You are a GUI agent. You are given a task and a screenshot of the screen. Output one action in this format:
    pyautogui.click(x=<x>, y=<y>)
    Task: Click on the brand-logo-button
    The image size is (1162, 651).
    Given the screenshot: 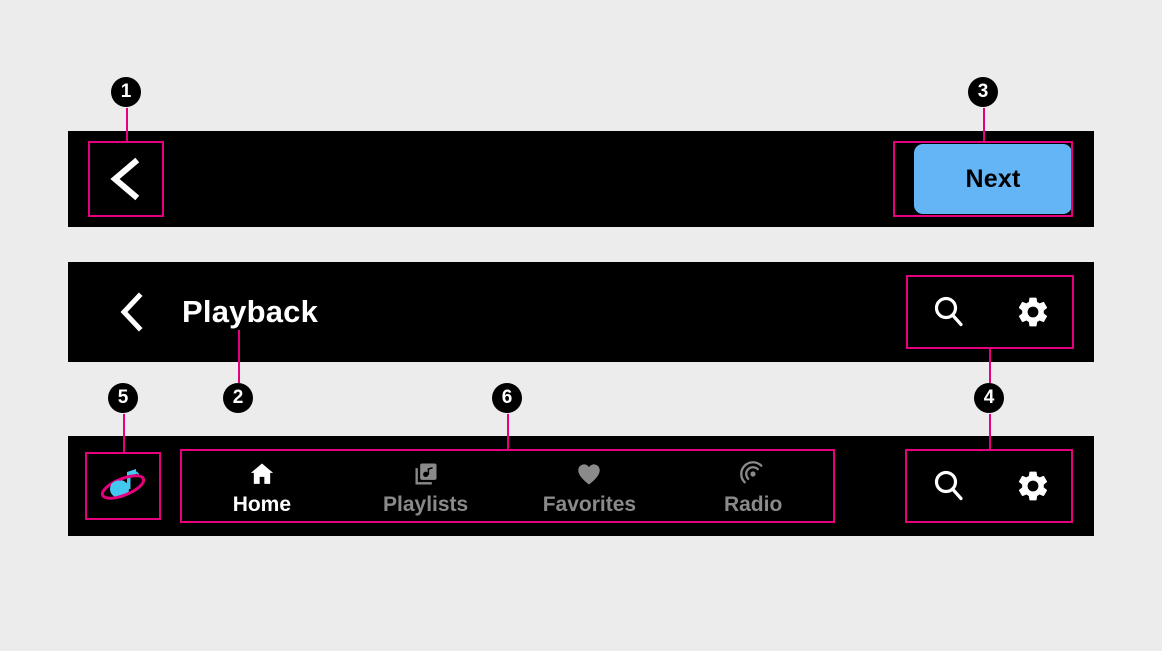 What is the action you would take?
    pyautogui.click(x=123, y=486)
    